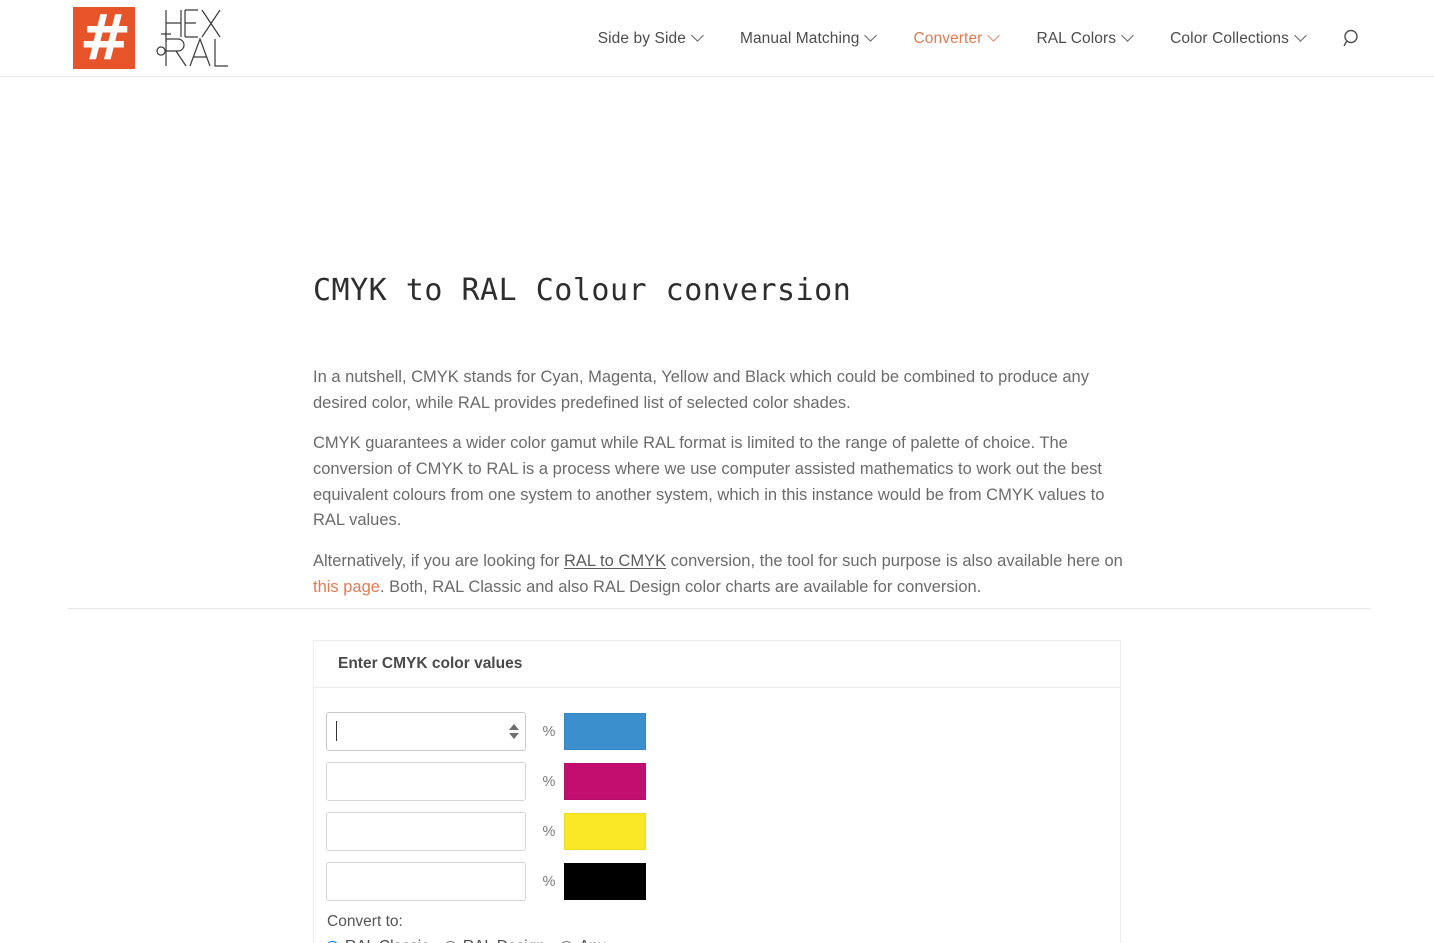 The image size is (1434, 943). I want to click on key-unit-label: %, so click(549, 881).